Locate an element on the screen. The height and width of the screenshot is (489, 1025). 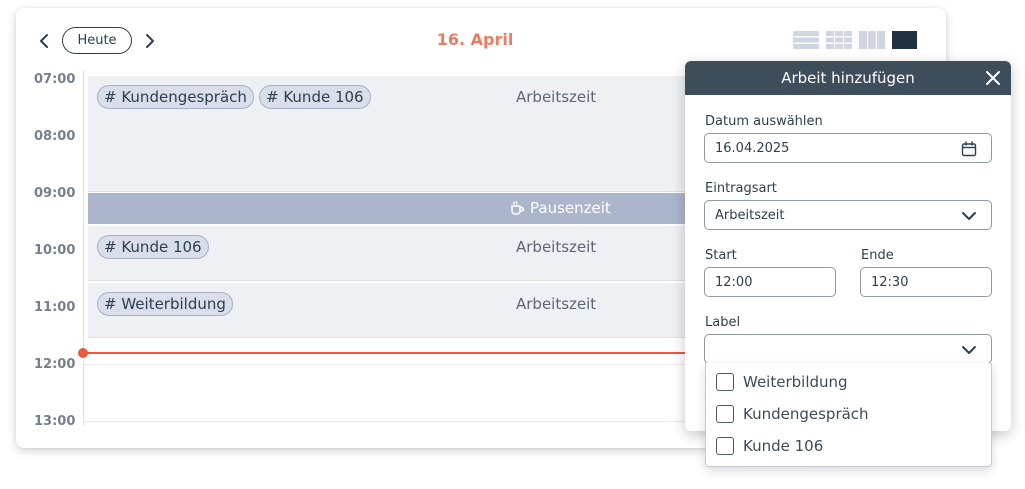
end-time-input: 12:30 is located at coordinates (926, 282).